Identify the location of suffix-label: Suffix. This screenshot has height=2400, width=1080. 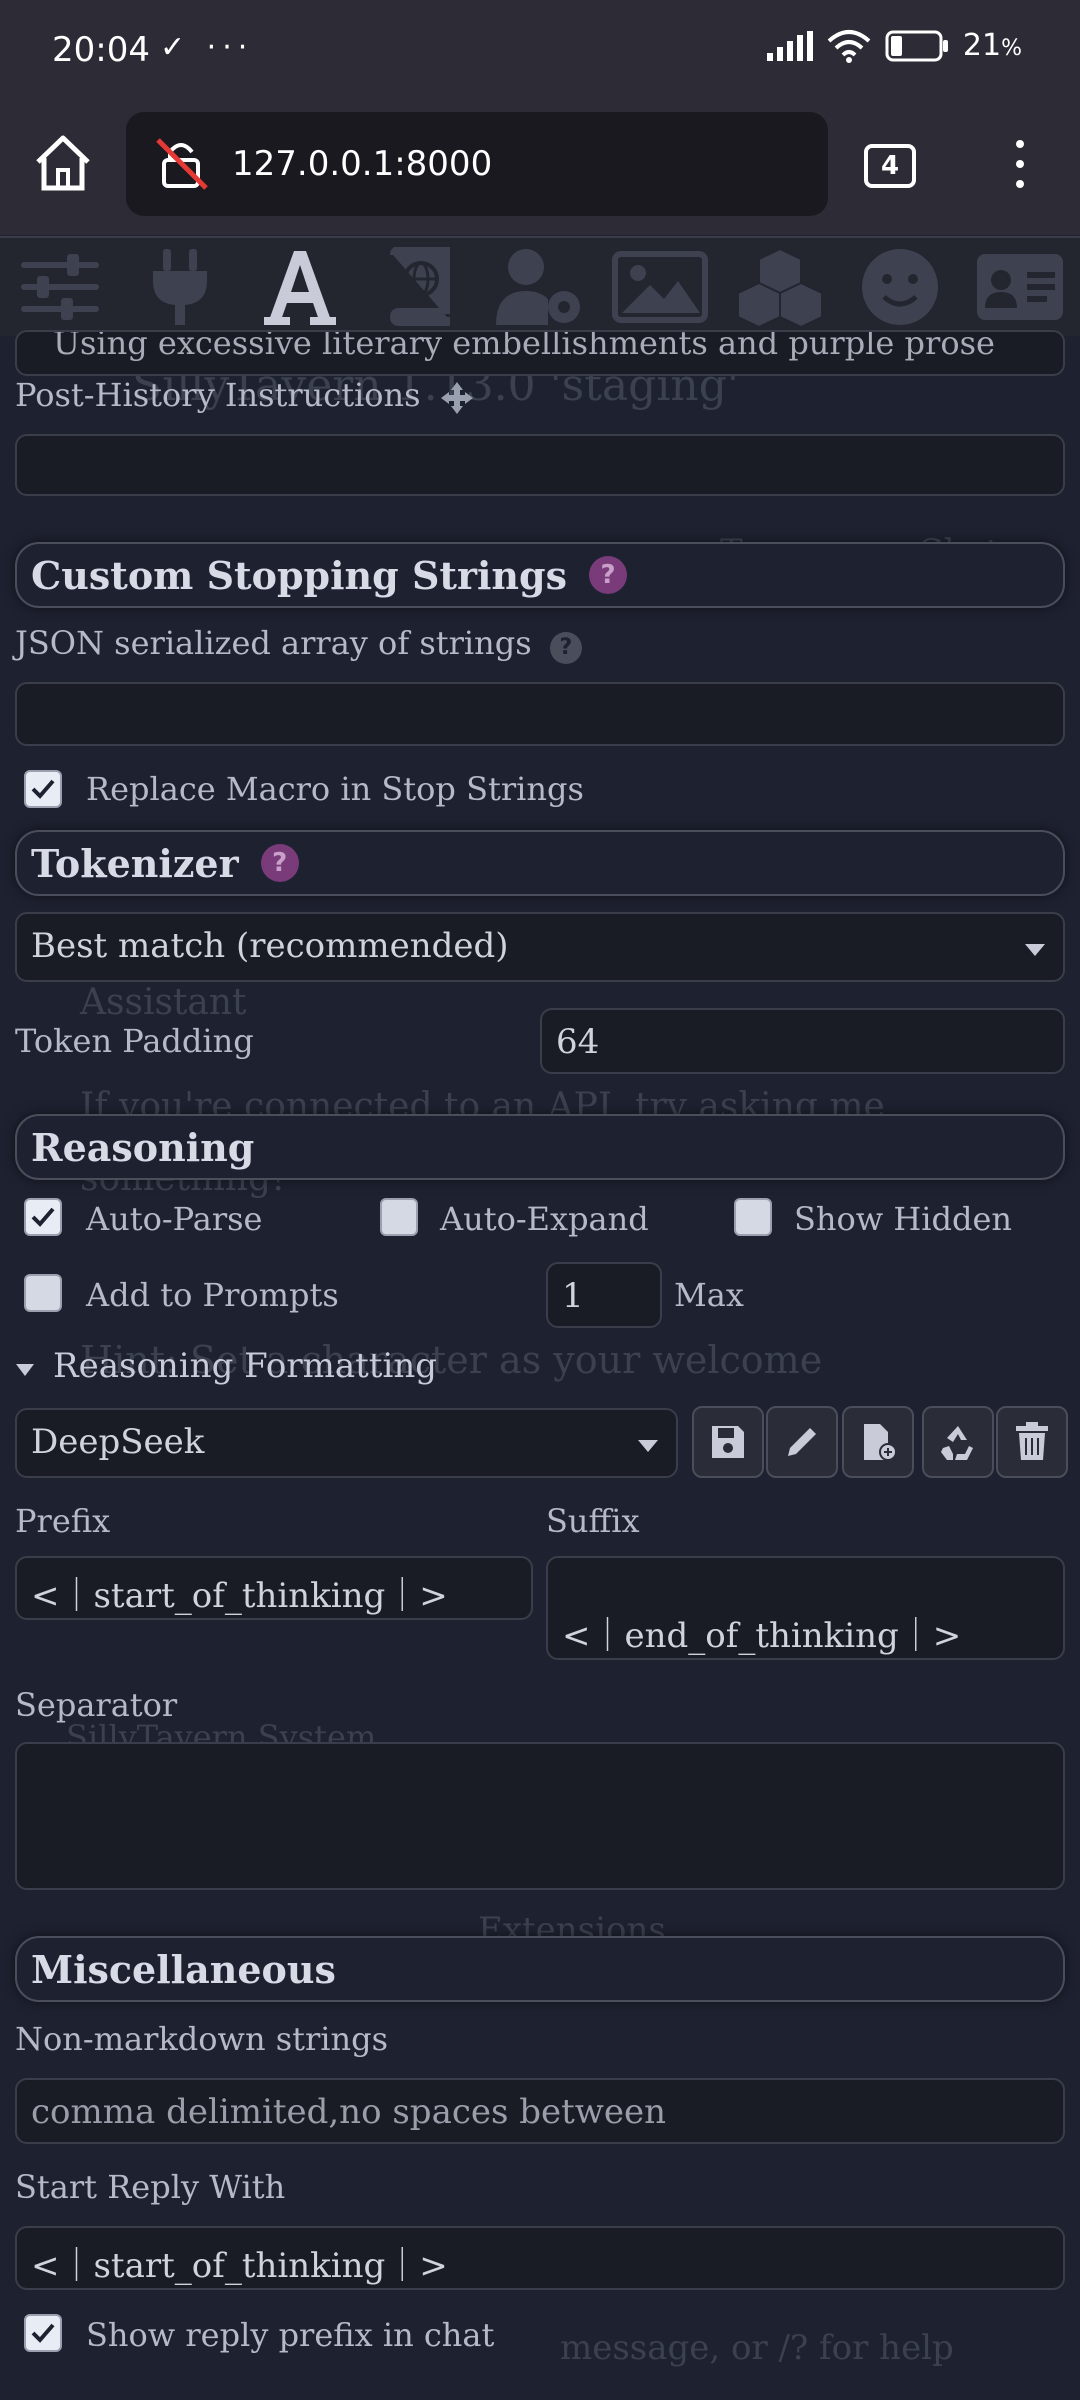
(593, 1521).